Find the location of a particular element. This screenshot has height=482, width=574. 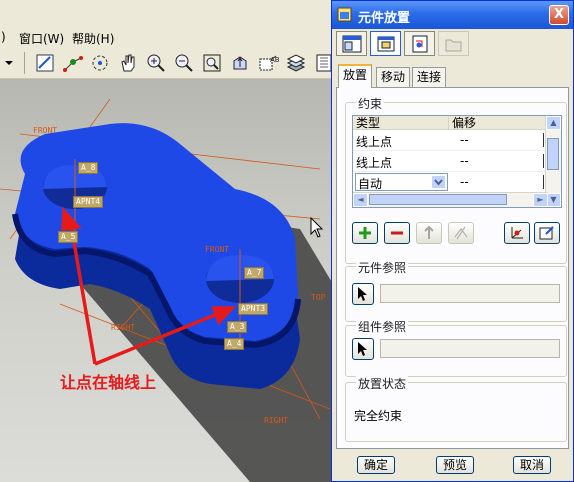

flip-constraint-button is located at coordinates (429, 233).